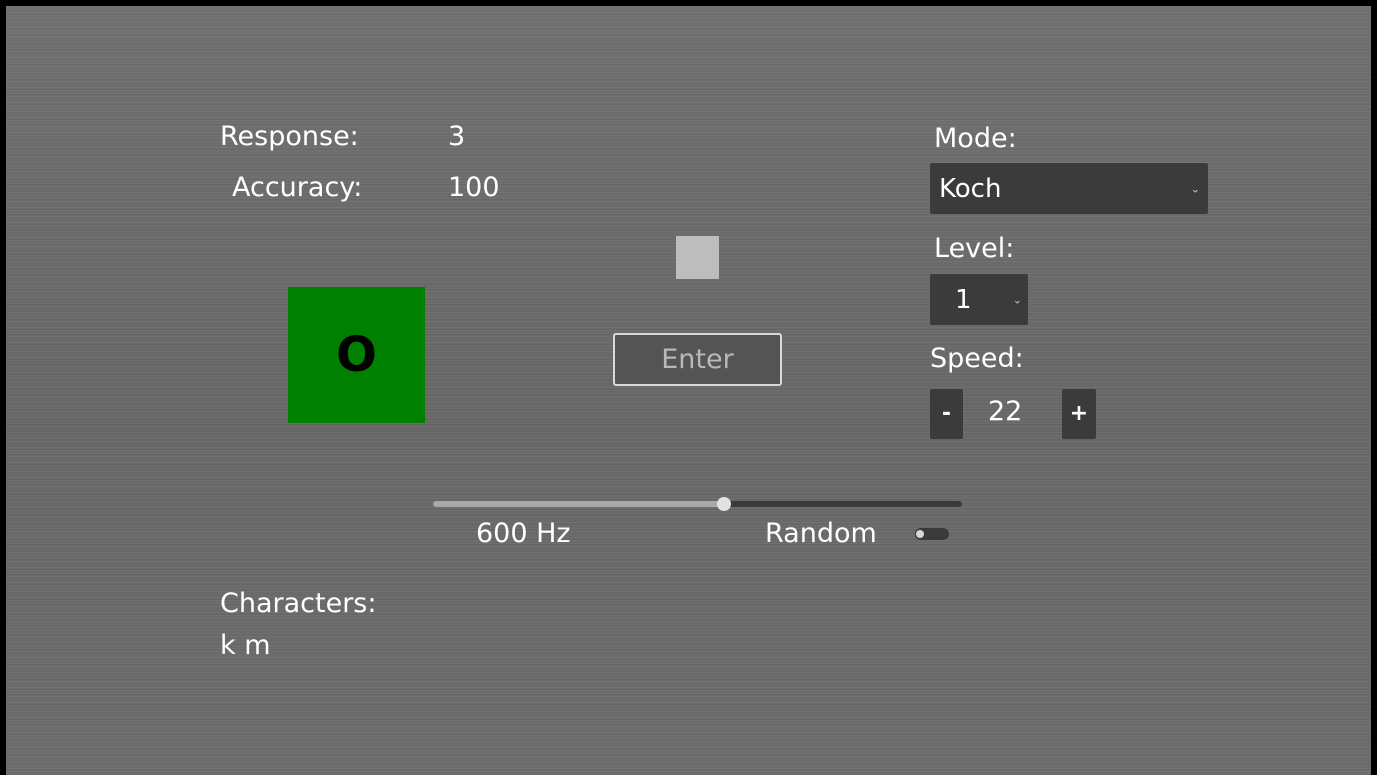  Describe the element at coordinates (457, 136) in the screenshot. I see `response-value: 3` at that location.